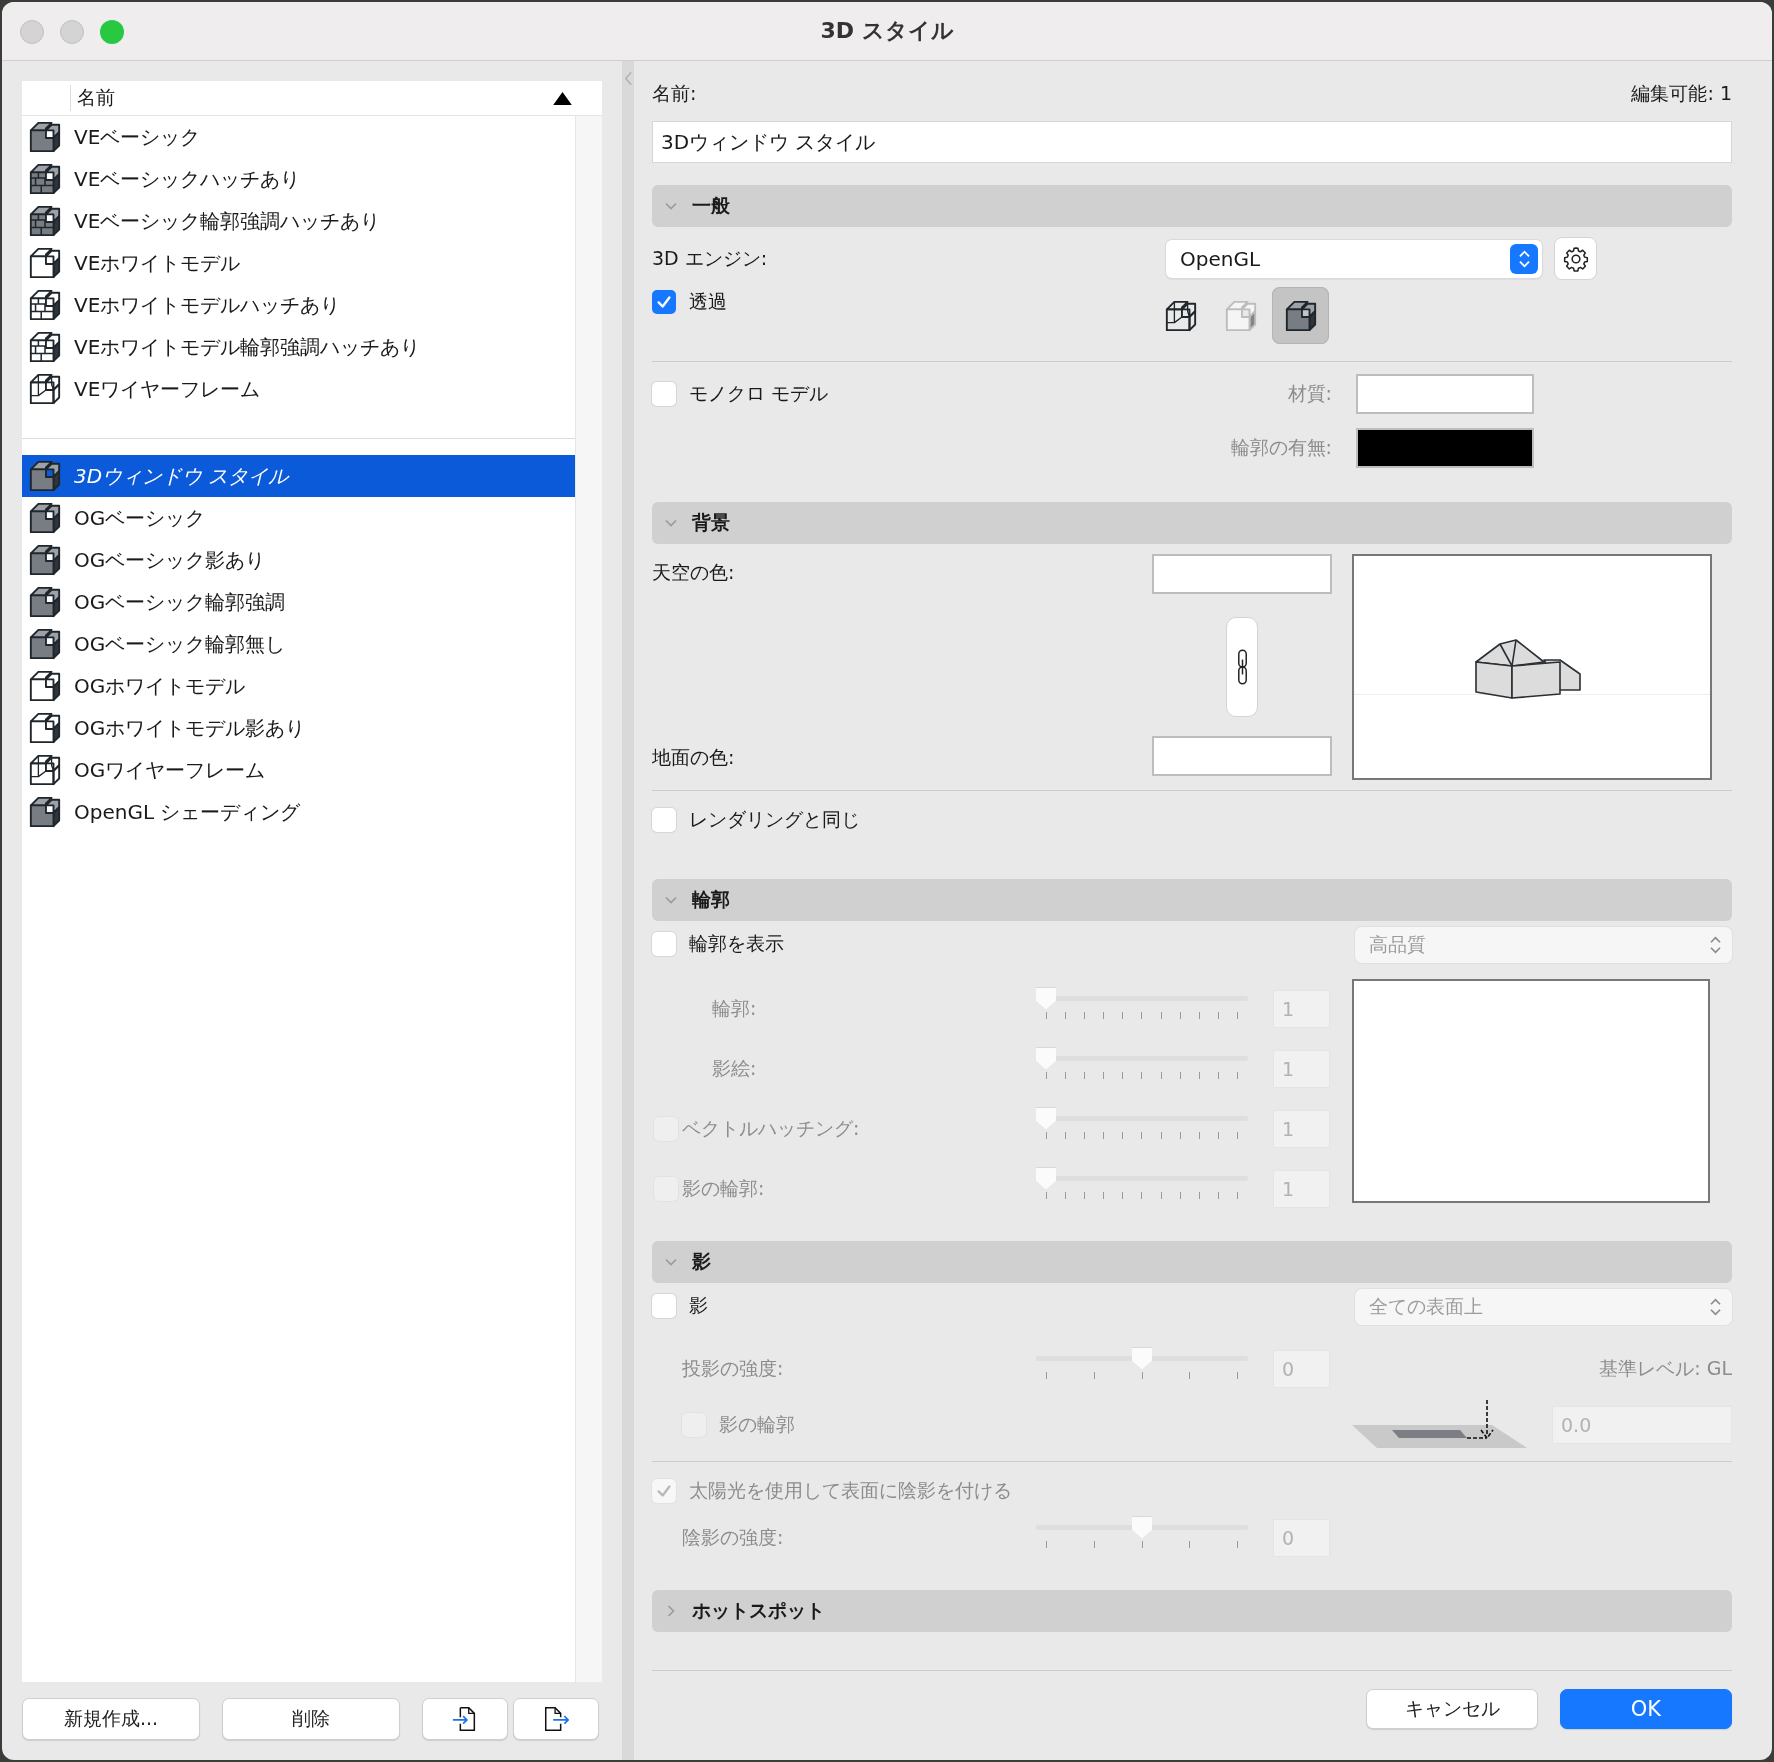 This screenshot has height=1762, width=1774. Describe the element at coordinates (157, 263) in the screenshot. I see `style-name: VEホワイトモデル` at that location.